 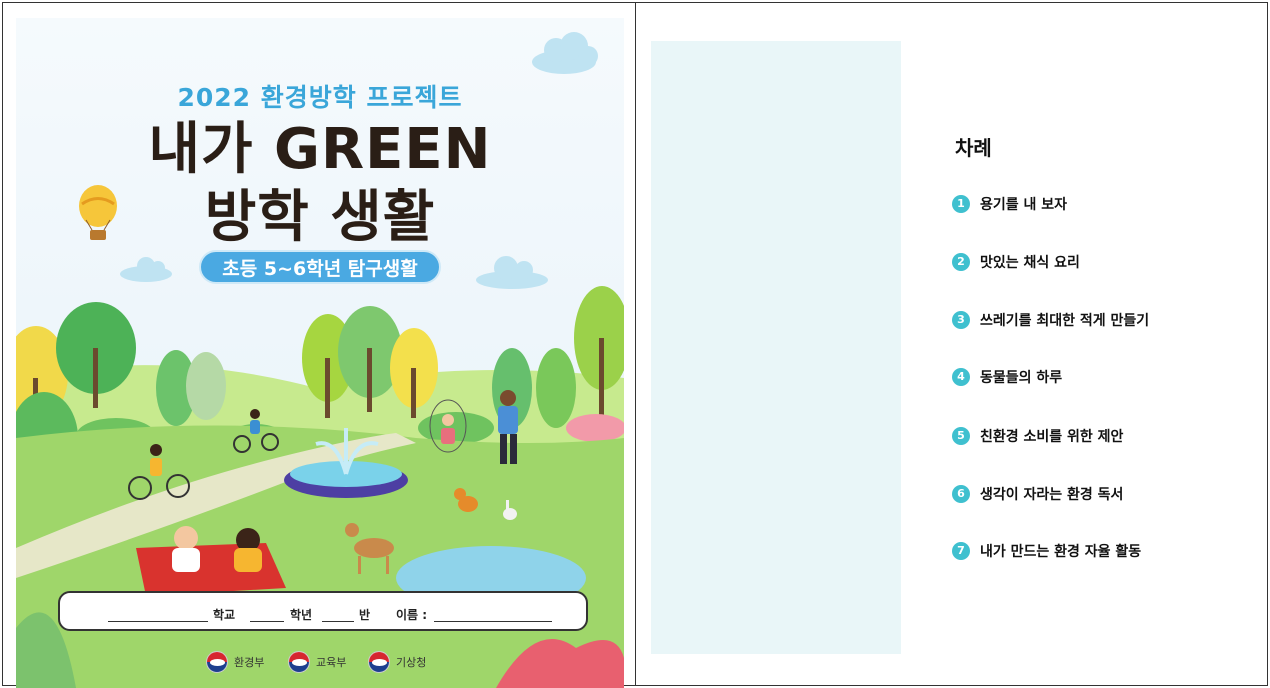 What do you see at coordinates (1024, 205) in the screenshot?
I see `toc-item-label: 용기를 내 보자` at bounding box center [1024, 205].